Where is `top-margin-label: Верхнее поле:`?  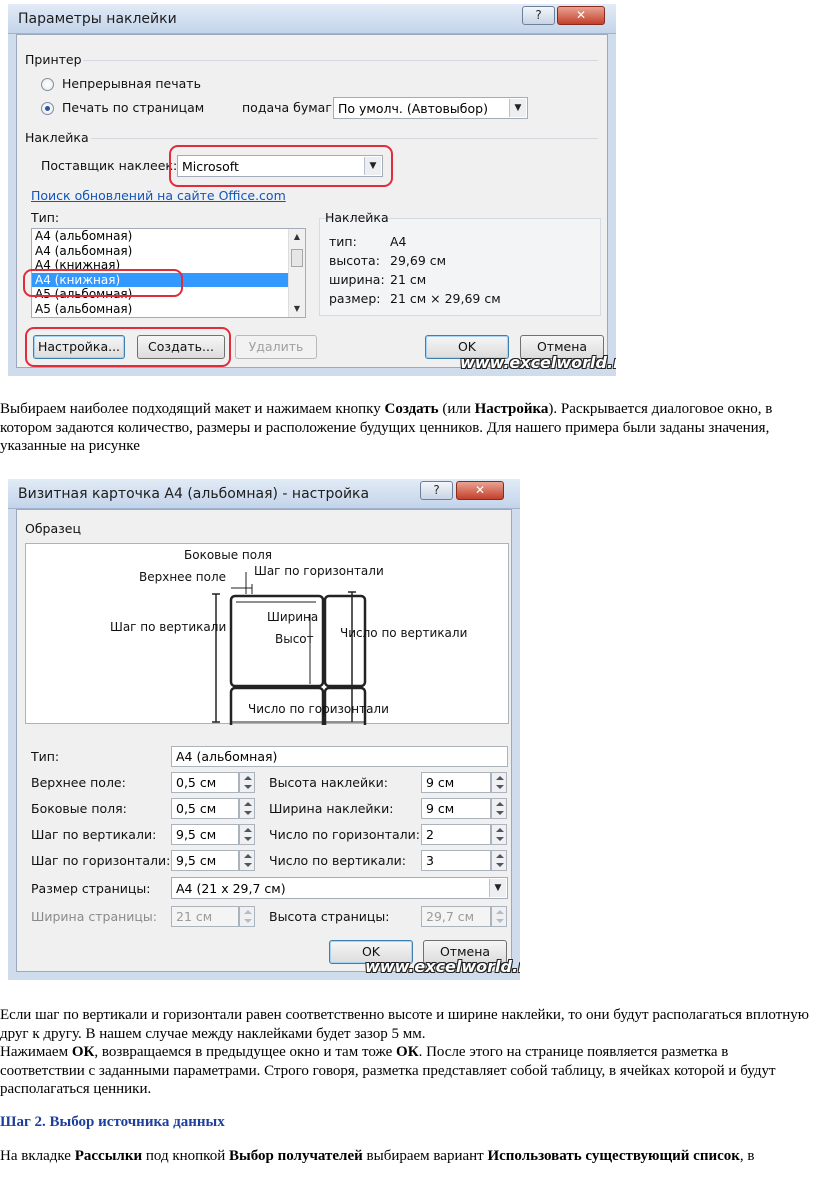
top-margin-label: Верхнее поле: is located at coordinates (78, 782).